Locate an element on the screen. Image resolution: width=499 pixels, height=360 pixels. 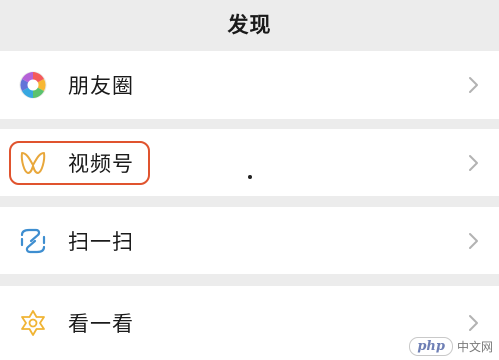
page-header: 发现 is located at coordinates (249, 24).